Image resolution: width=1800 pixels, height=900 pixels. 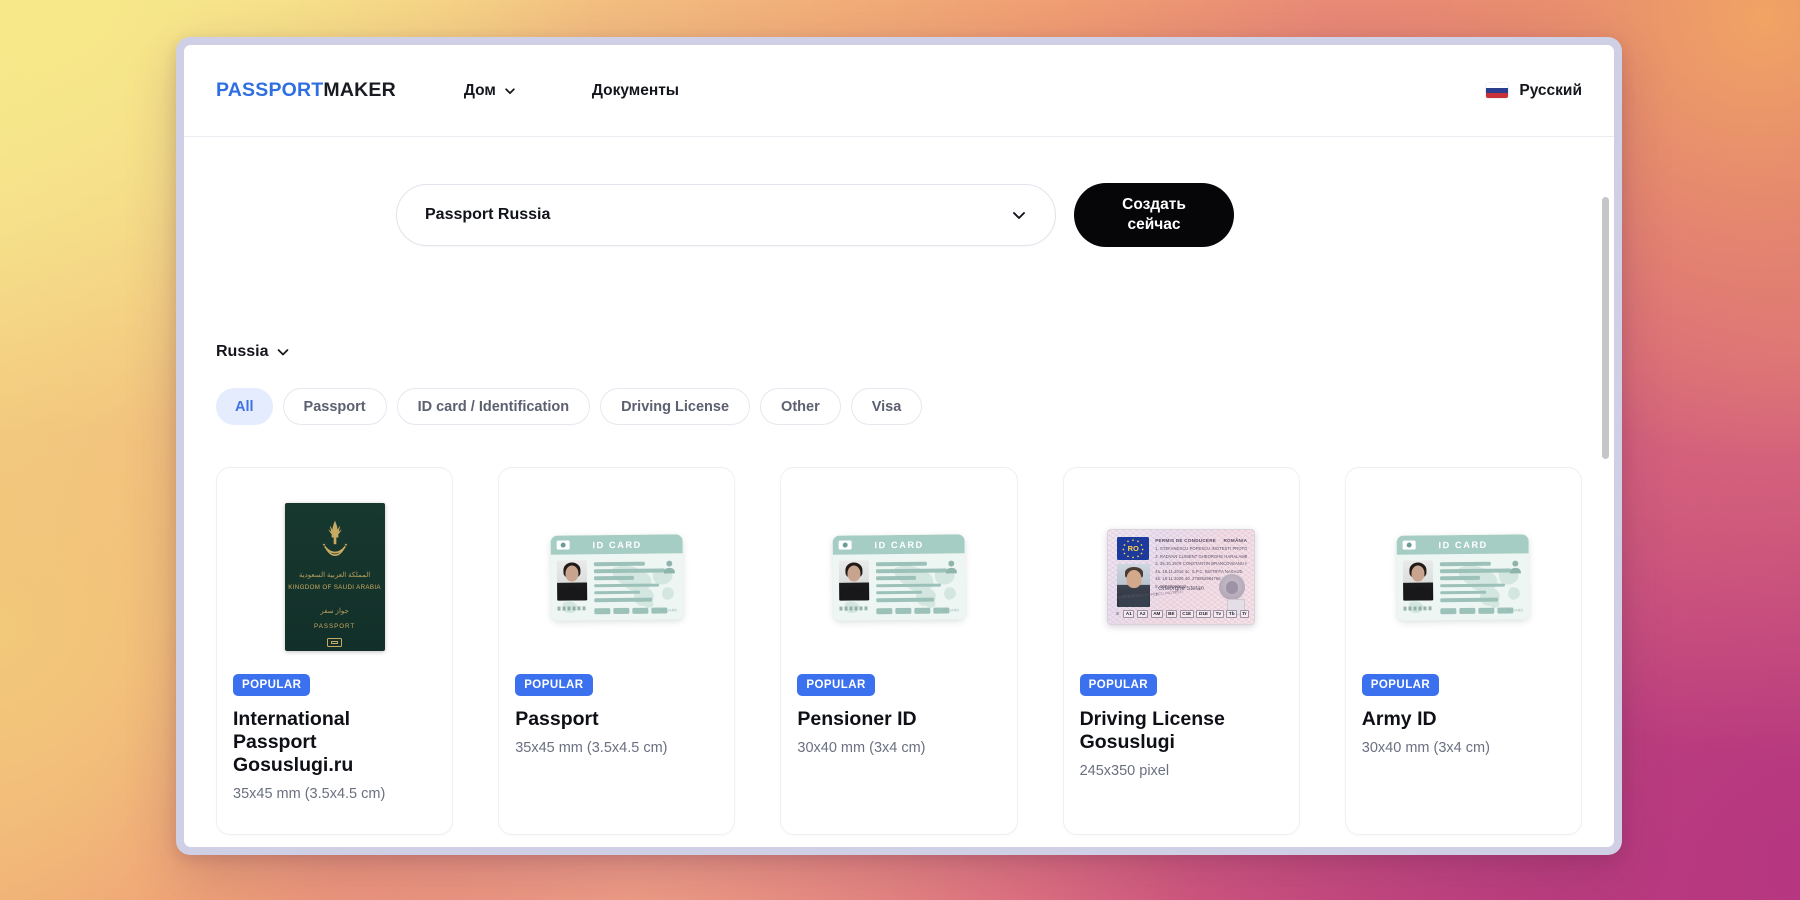 I want to click on license-ghost-portrait, so click(x=1232, y=587).